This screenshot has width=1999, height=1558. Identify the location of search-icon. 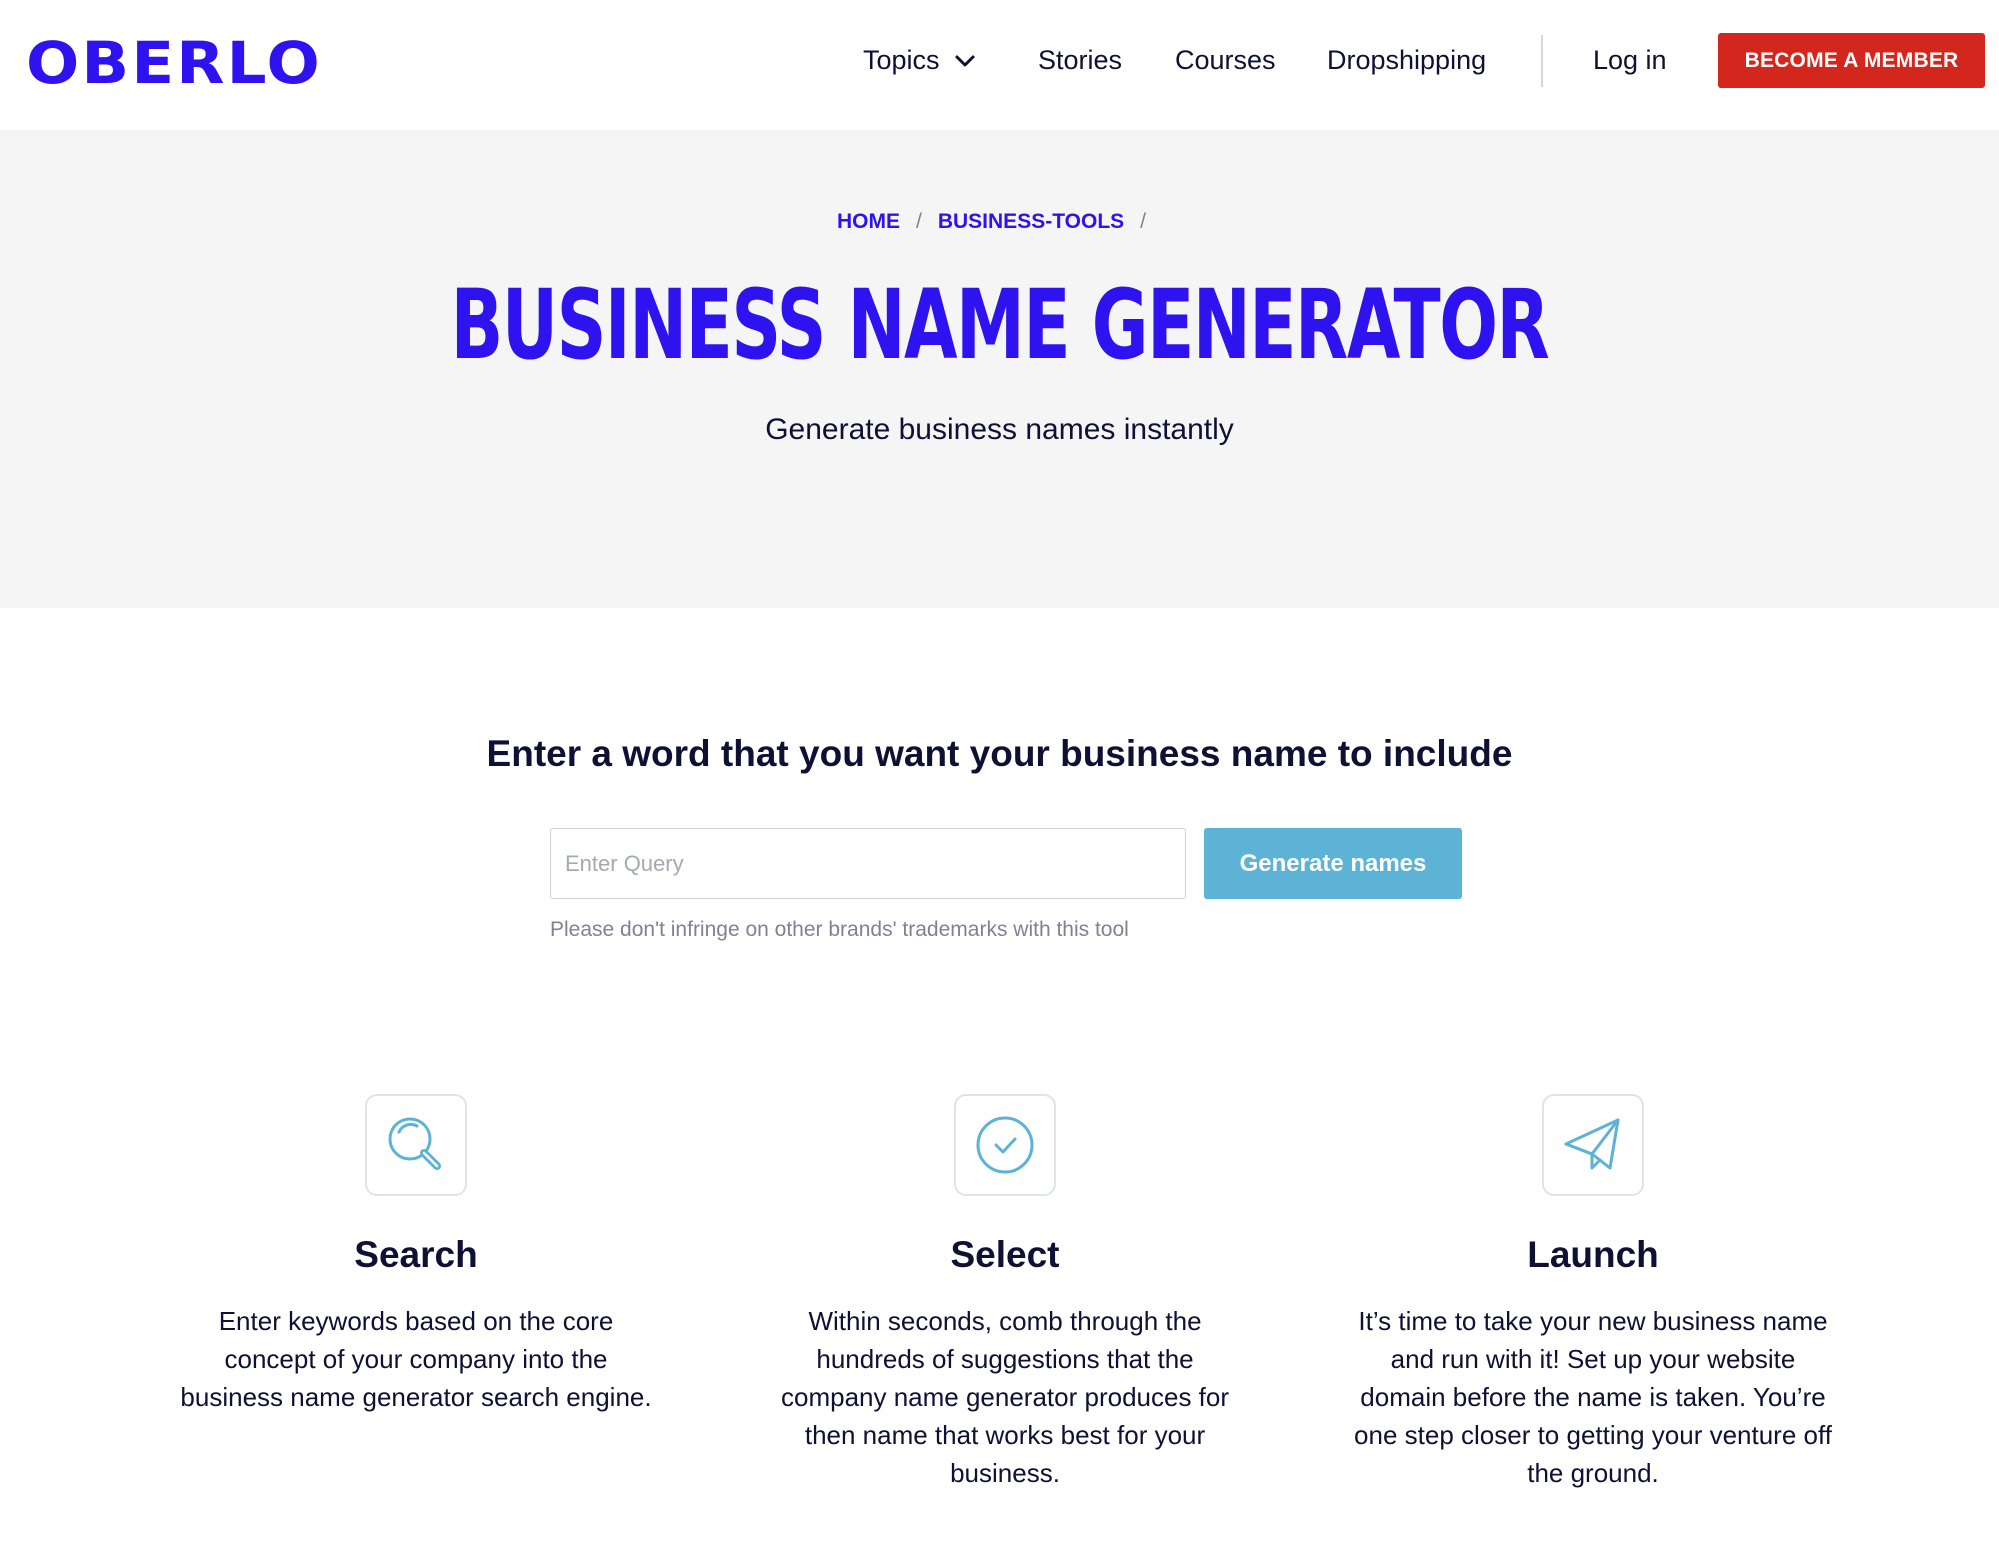
(414, 1143).